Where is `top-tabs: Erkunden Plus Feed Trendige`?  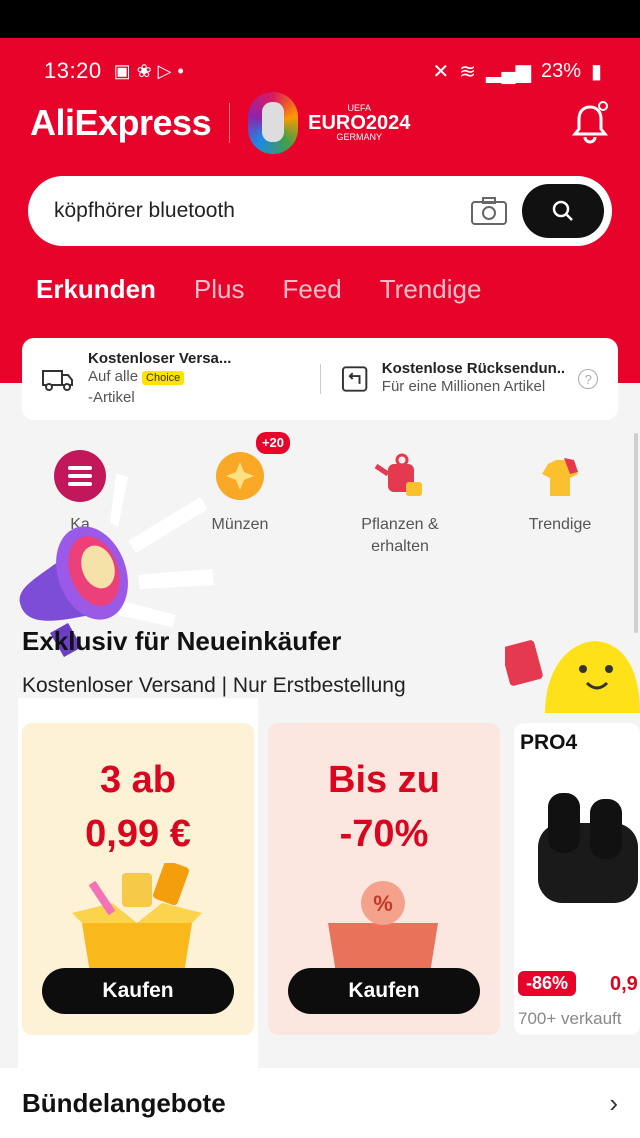
top-tabs: Erkunden Plus Feed Trendige is located at coordinates (258, 289).